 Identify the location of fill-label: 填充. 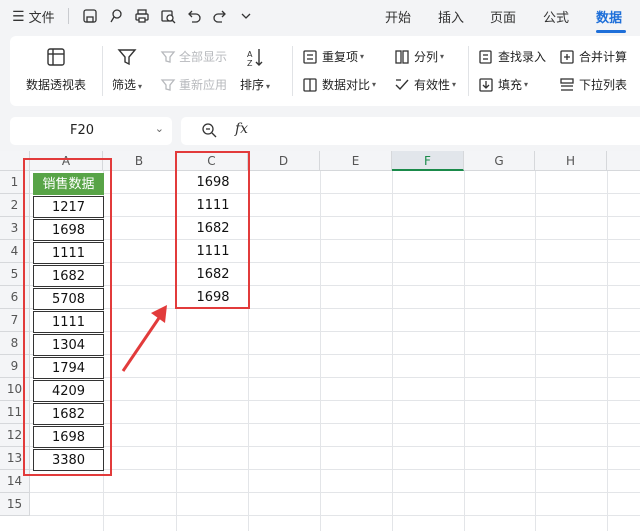
(510, 85).